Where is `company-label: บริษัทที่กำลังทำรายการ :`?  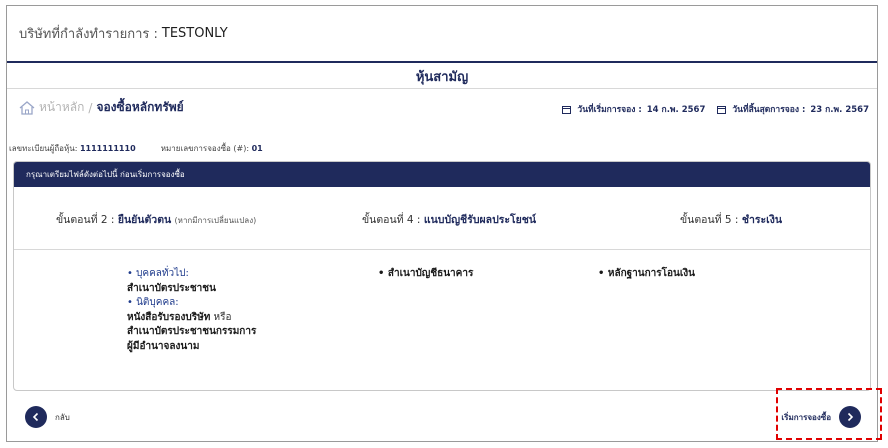 company-label: บริษัทที่กำลังทำรายการ : is located at coordinates (88, 34).